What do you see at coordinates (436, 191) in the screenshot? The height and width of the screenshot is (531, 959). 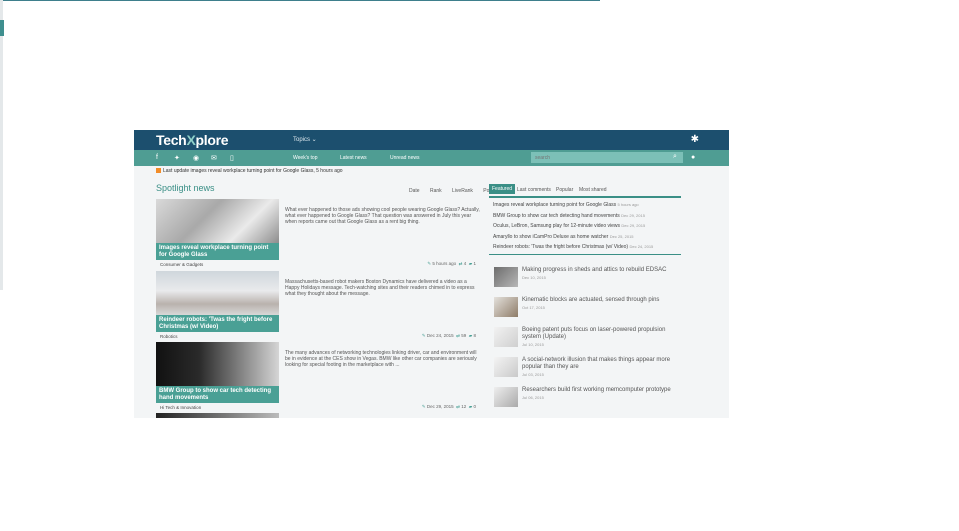 I see `tab-rank: Rank` at bounding box center [436, 191].